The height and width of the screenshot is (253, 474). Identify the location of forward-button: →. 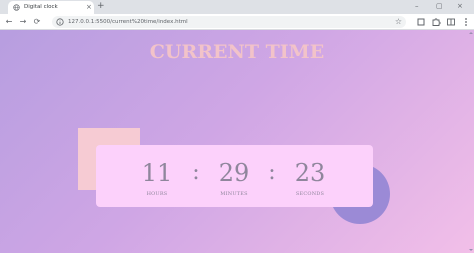
(23, 22).